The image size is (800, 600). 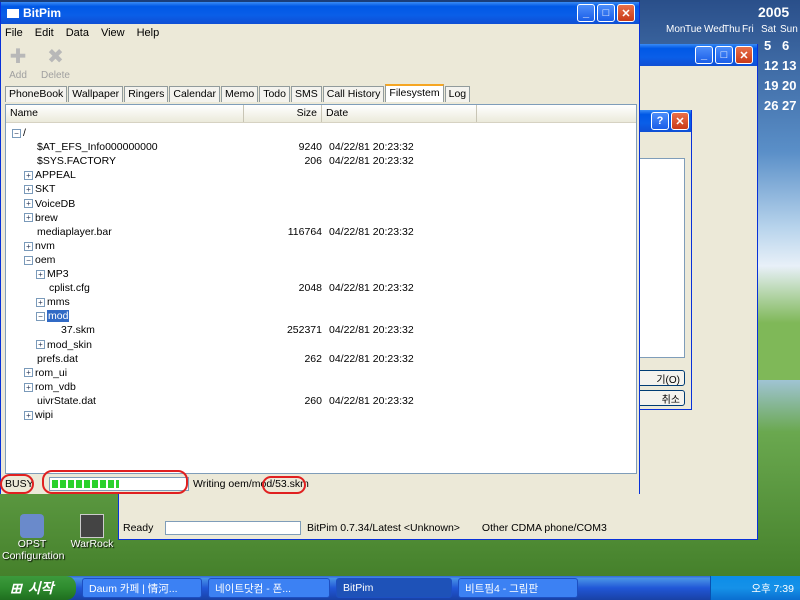 I want to click on add-button: ✚ Add, so click(x=18, y=63).